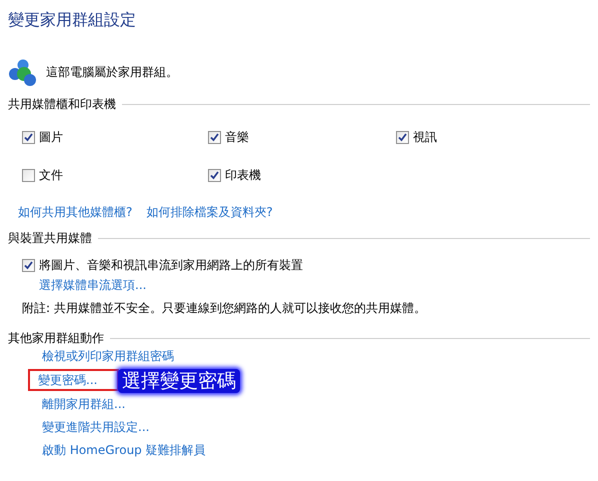 This screenshot has height=481, width=598. I want to click on help-link: 如何共用其他媒體櫃?, so click(75, 212).